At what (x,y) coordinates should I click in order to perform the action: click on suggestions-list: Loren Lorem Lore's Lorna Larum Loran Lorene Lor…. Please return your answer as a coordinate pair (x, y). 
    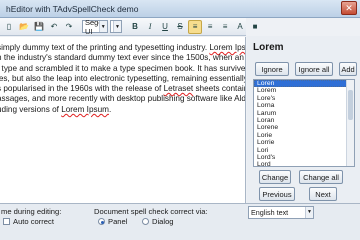
    Looking at the image, I should click on (304, 123).